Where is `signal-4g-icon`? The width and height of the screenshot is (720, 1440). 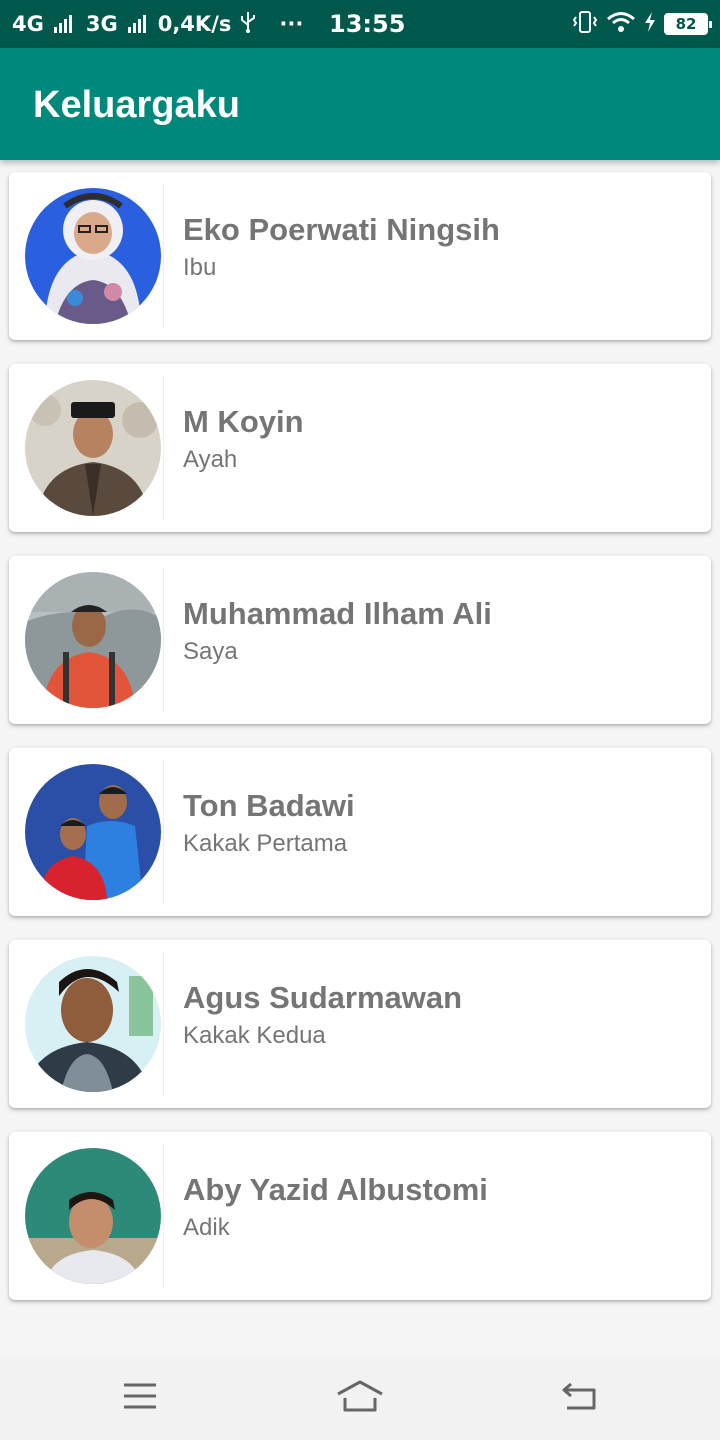 signal-4g-icon is located at coordinates (62, 24).